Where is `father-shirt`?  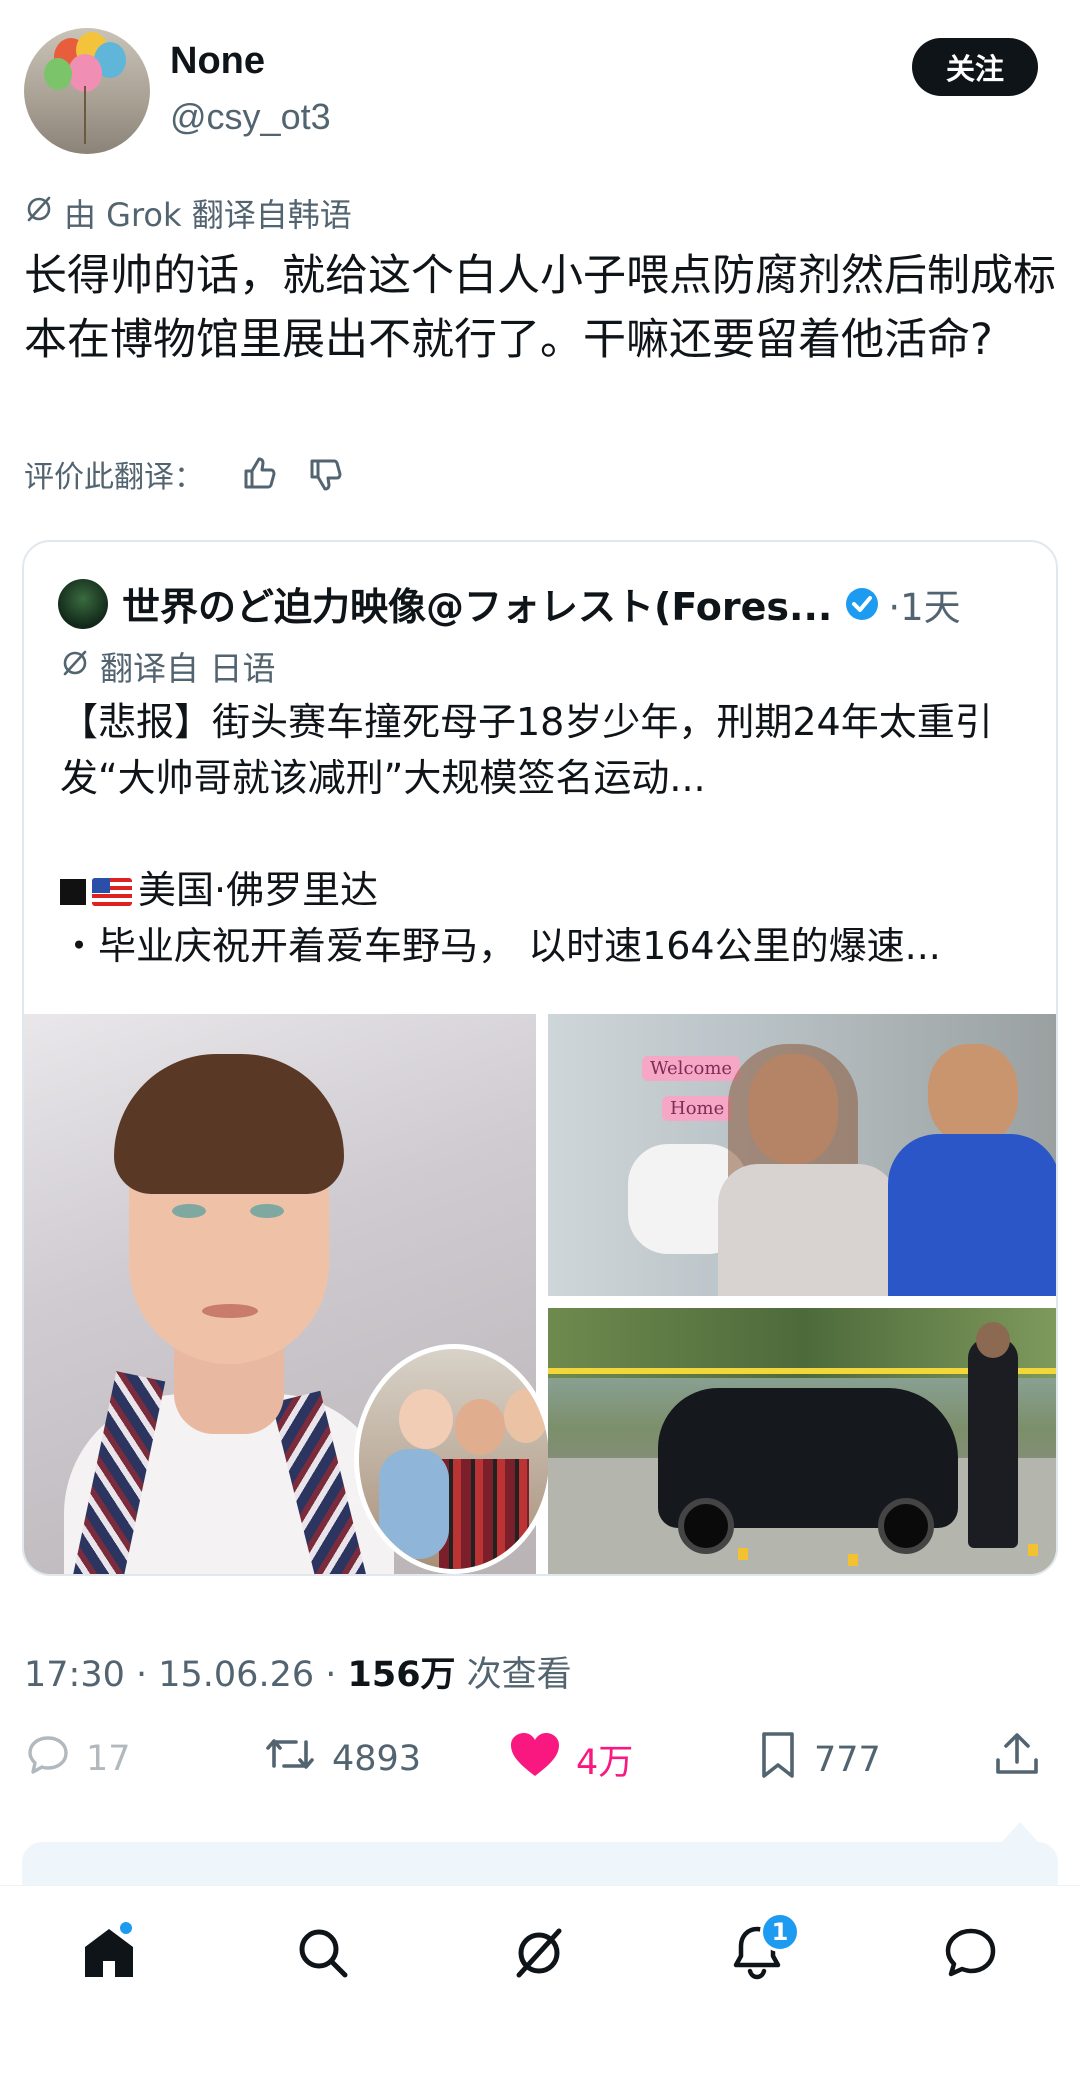
father-shirt is located at coordinates (972, 1215).